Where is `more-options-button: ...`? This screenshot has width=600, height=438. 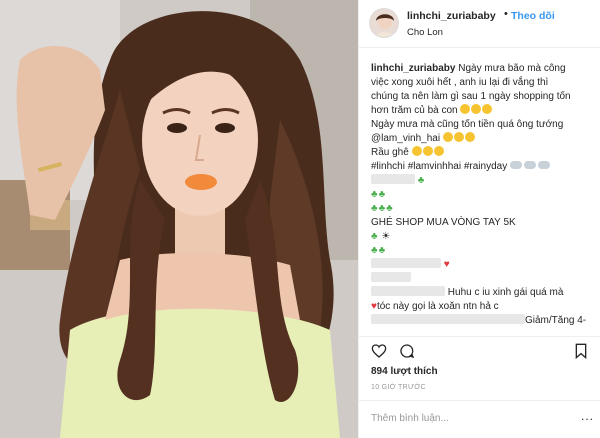 more-options-button: ... is located at coordinates (587, 416).